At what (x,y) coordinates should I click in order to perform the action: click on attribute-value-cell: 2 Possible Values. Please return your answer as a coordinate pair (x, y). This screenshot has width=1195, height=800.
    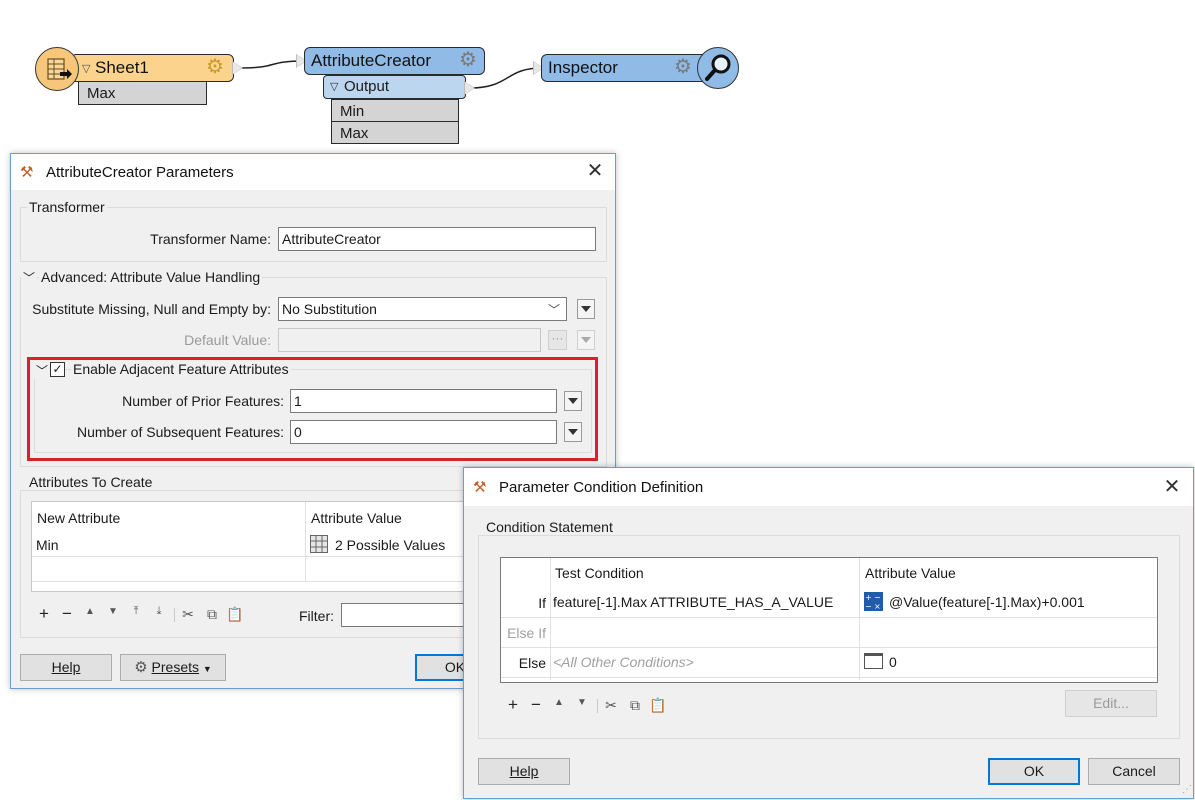
    Looking at the image, I should click on (390, 545).